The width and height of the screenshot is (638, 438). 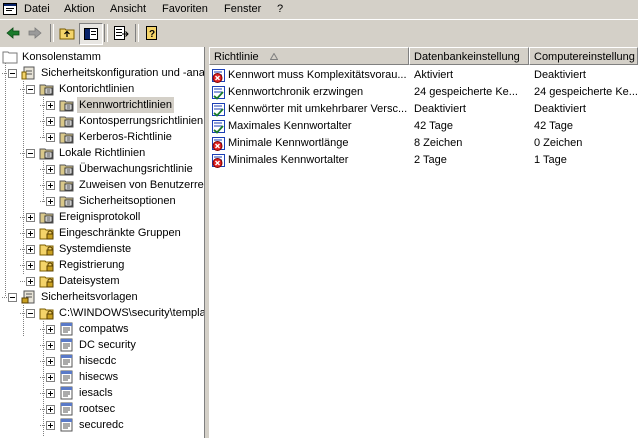 What do you see at coordinates (37, 9) in the screenshot?
I see `menu-datei: Datei` at bounding box center [37, 9].